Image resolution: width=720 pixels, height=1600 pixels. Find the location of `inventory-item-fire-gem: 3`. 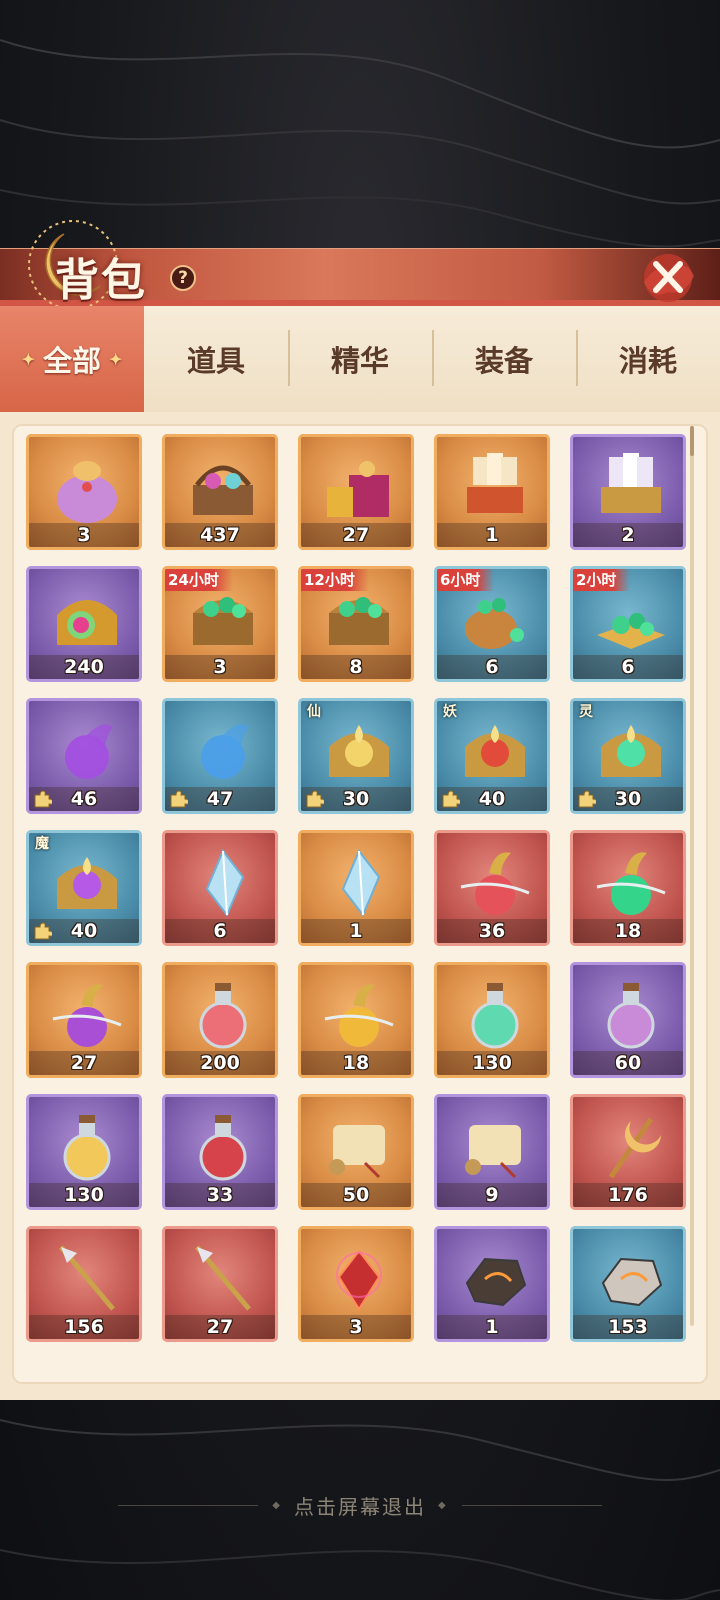

inventory-item-fire-gem: 3 is located at coordinates (356, 1284).